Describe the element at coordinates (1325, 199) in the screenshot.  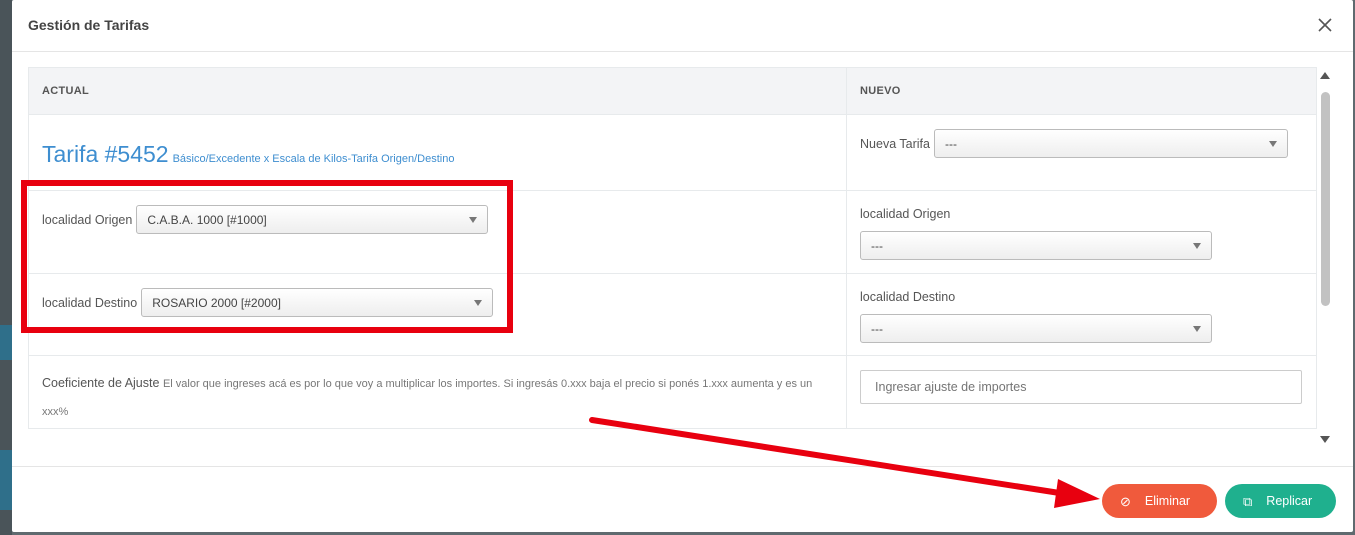
I see `scroll-thumb` at that location.